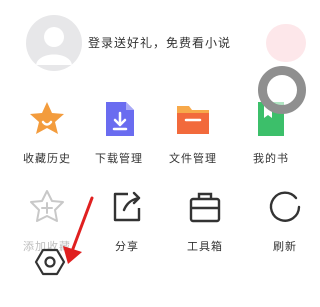  I want to click on menu-item-label: 我的书, so click(271, 158).